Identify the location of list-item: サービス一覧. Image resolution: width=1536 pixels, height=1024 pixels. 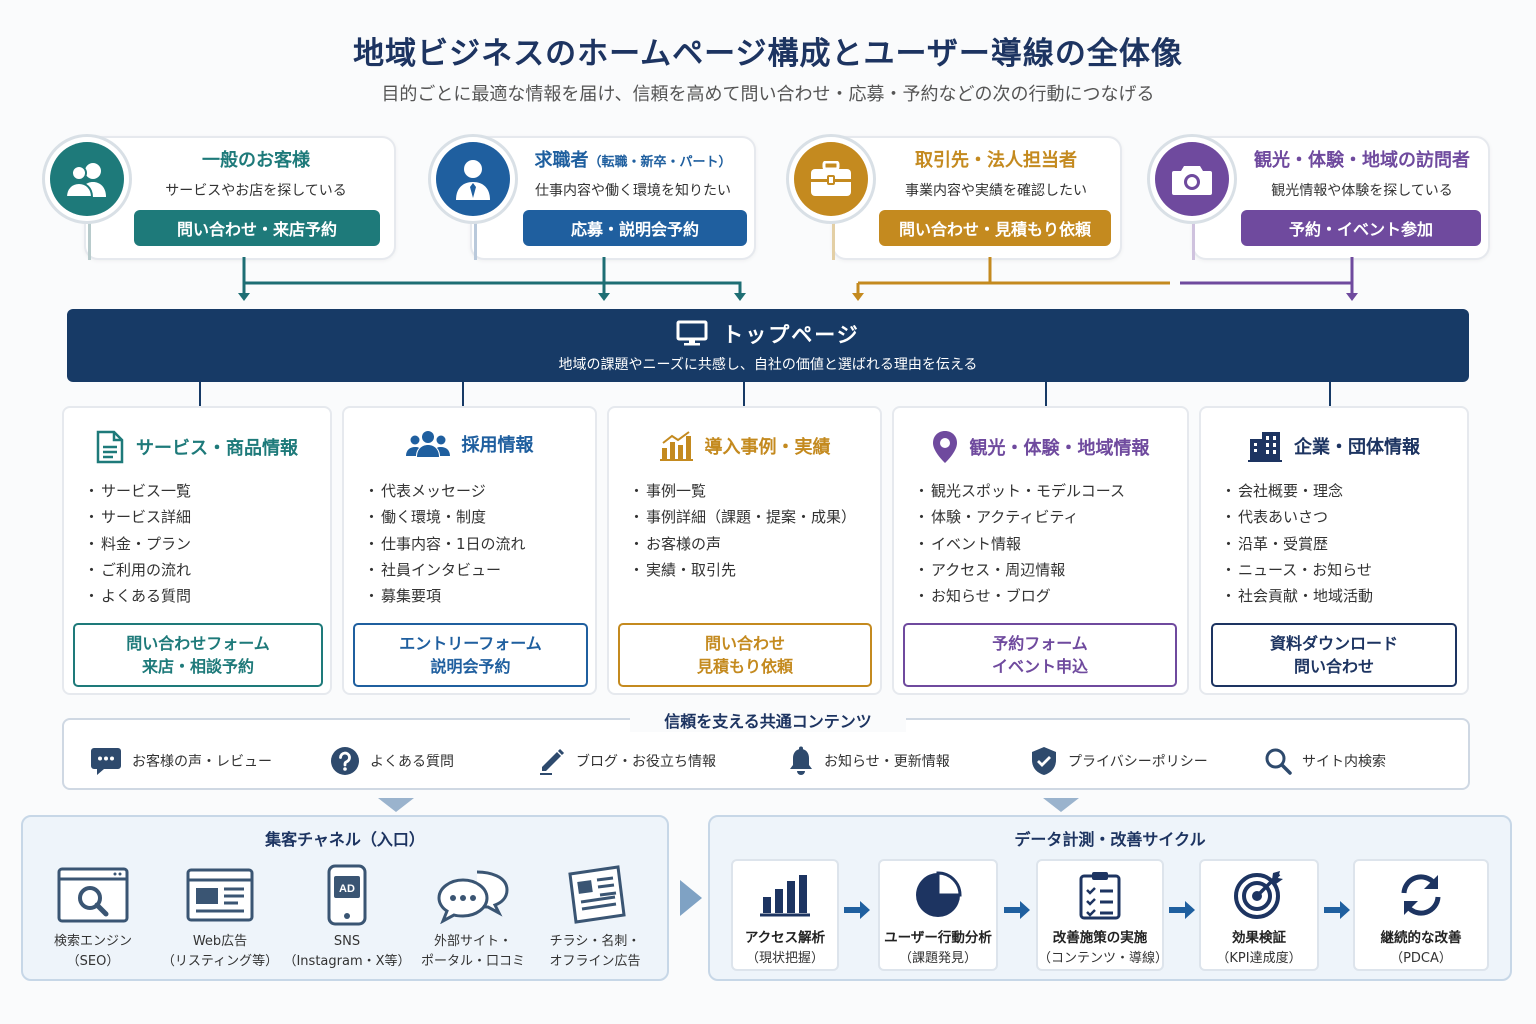
(137, 491).